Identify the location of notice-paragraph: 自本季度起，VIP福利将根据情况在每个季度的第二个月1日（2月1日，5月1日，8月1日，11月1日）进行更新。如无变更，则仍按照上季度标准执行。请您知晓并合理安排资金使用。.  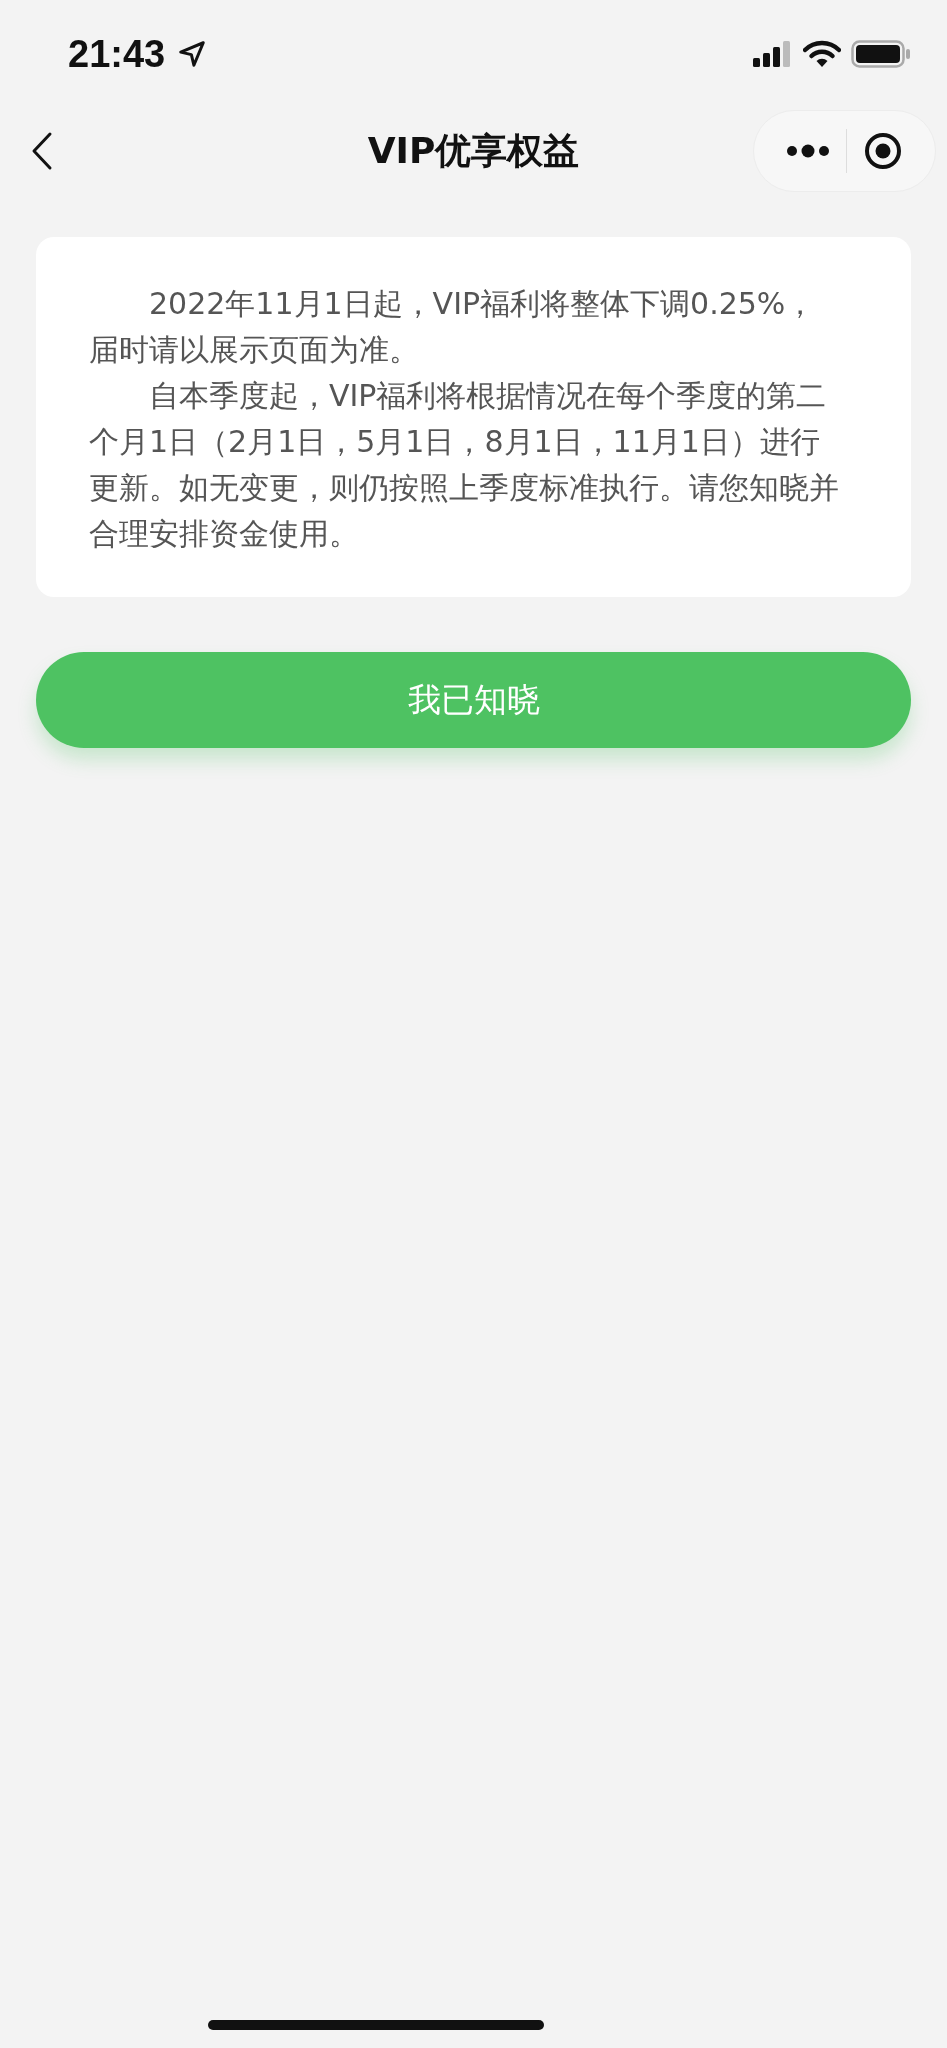
(464, 465).